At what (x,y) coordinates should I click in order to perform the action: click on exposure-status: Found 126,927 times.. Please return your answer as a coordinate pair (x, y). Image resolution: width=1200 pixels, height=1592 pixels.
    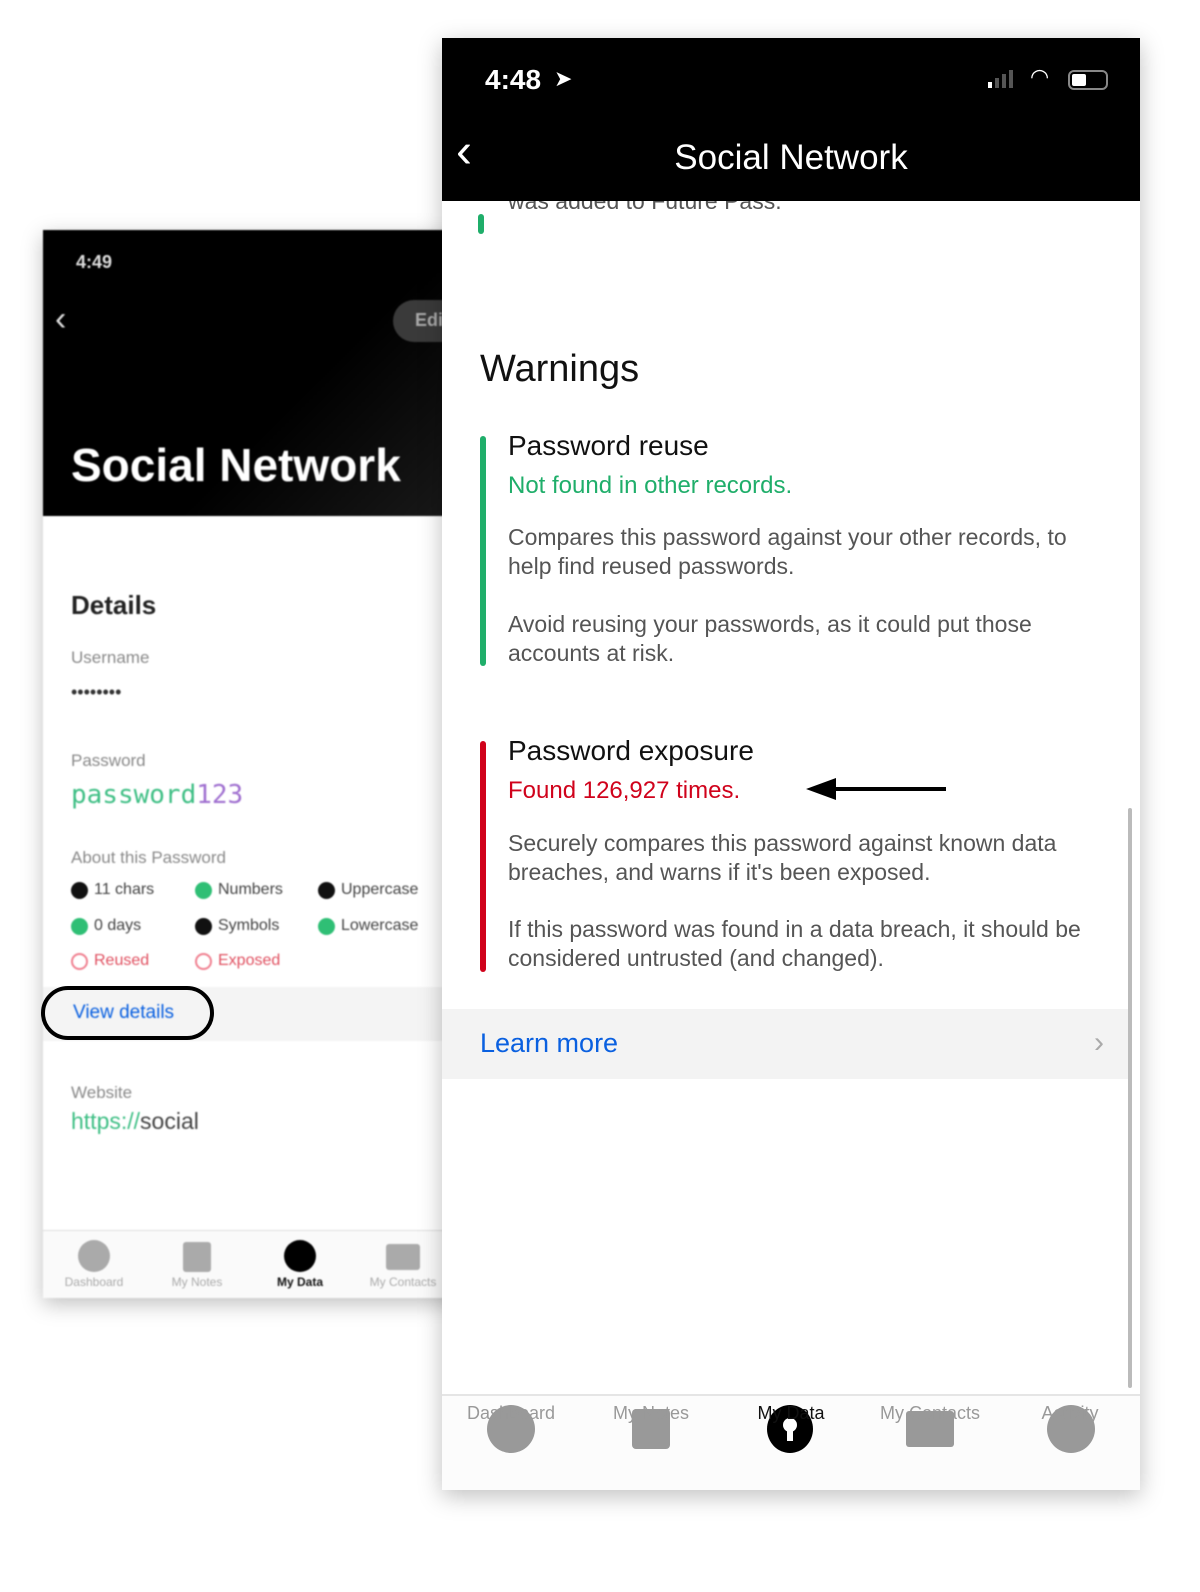
    Looking at the image, I should click on (624, 790).